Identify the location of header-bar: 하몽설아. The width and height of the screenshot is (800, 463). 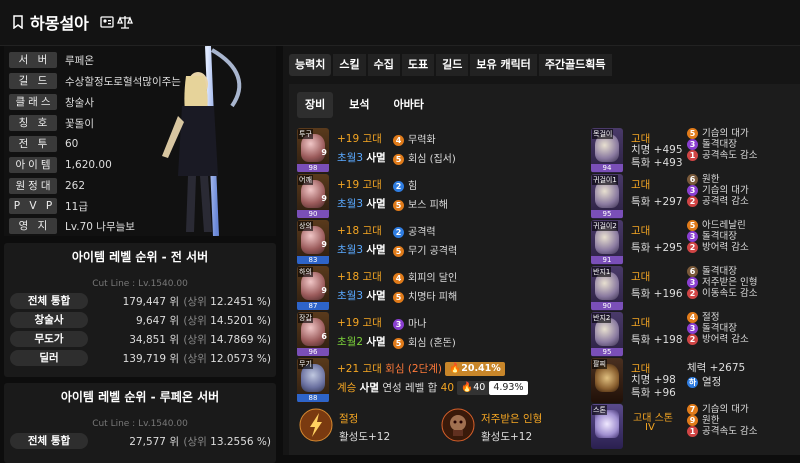
(400, 23).